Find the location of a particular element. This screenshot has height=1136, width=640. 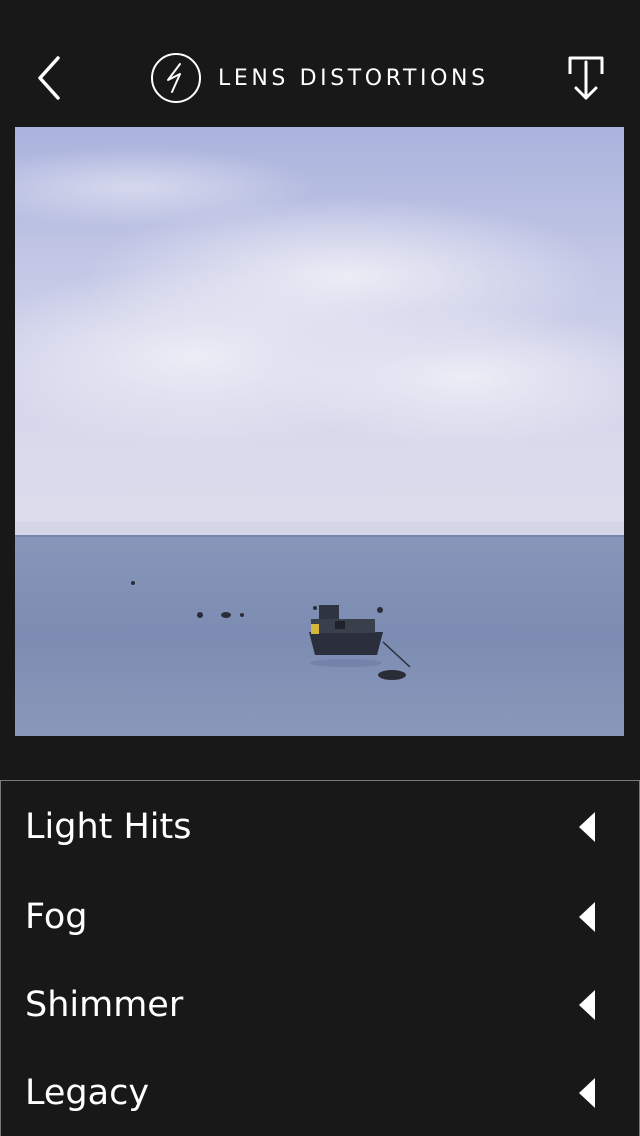

app-title: LENS DISTORTIONS is located at coordinates (353, 78).